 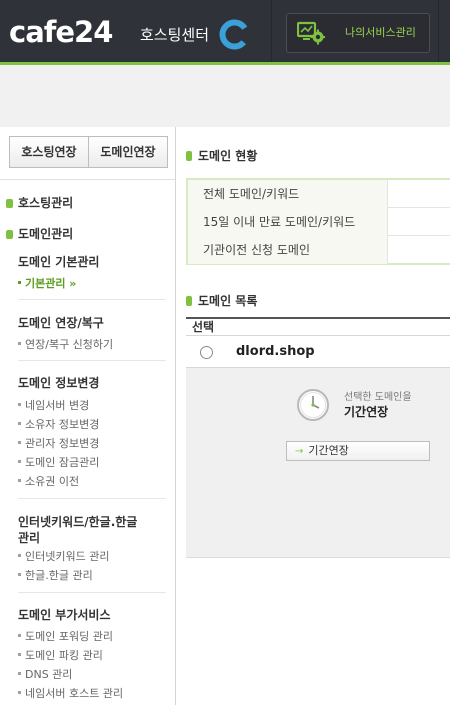 I want to click on menu-item-dns: DNS 관리, so click(x=45, y=674).